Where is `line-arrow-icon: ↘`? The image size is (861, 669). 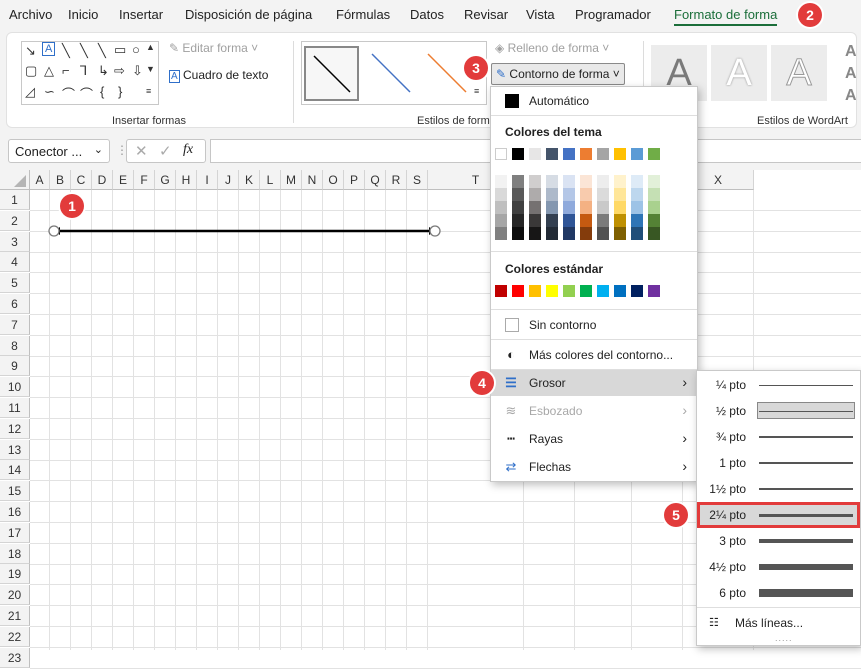
line-arrow-icon: ↘ is located at coordinates (30, 51).